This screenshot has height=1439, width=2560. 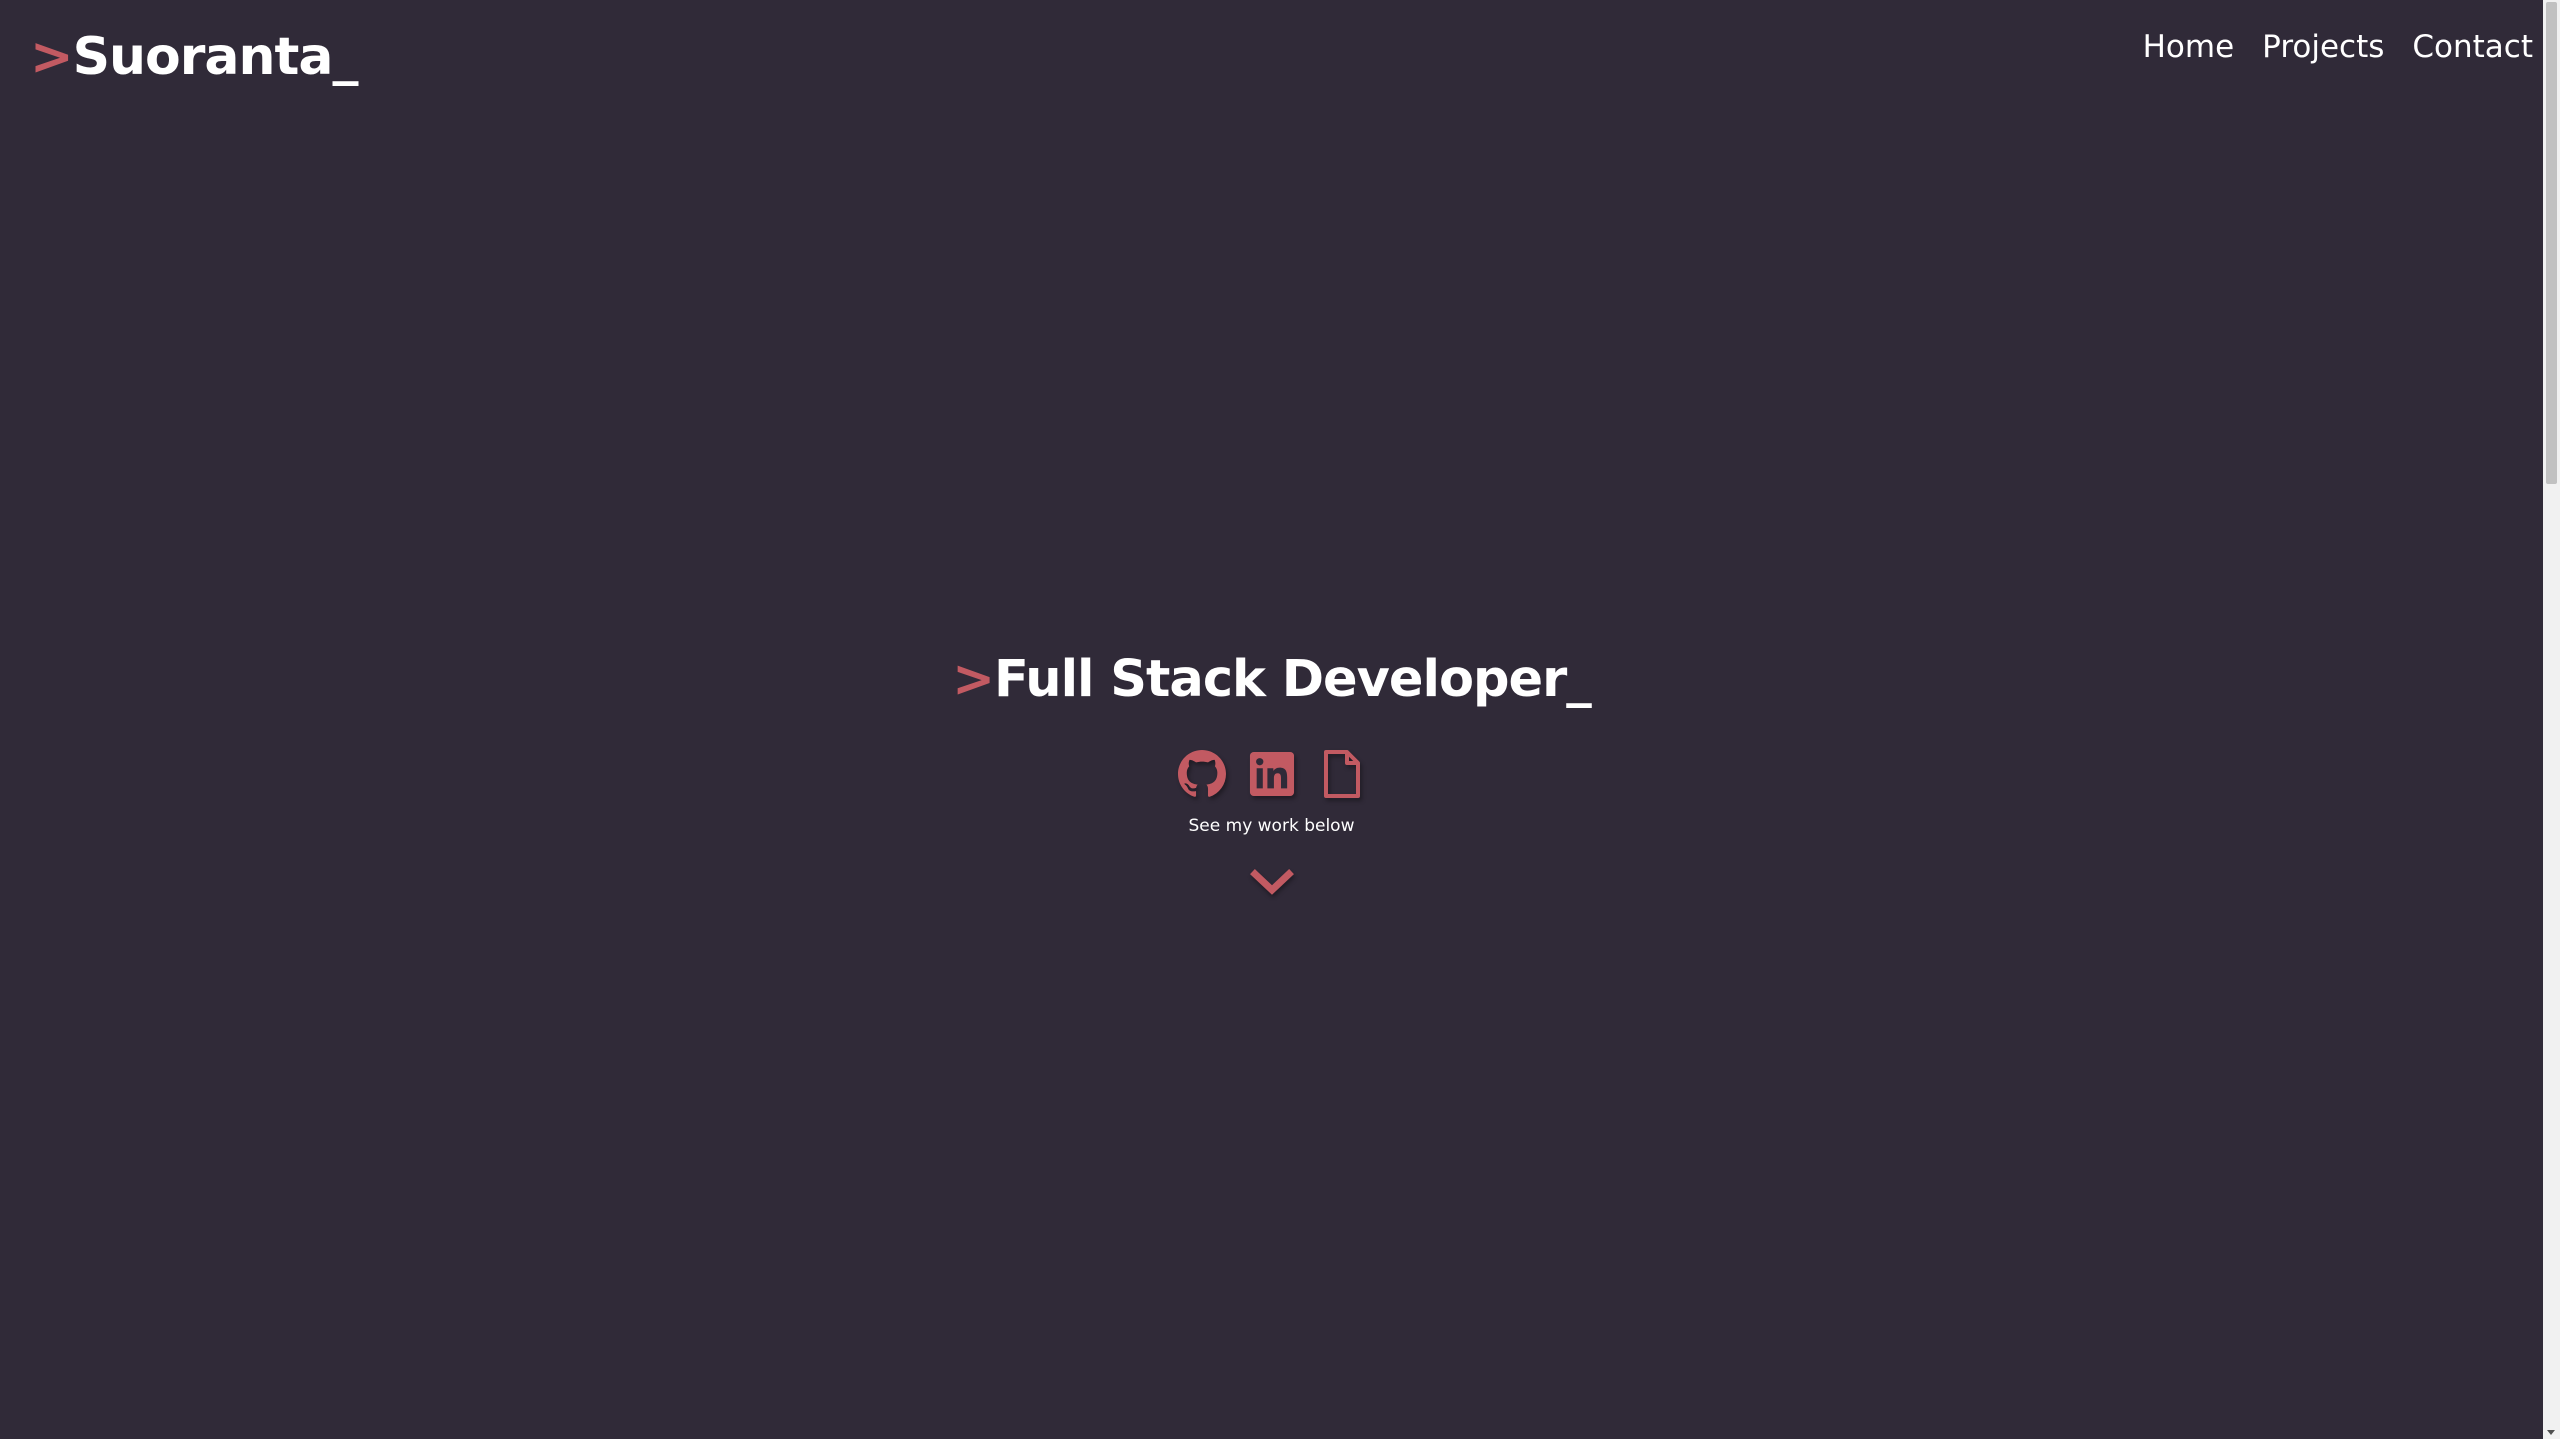 What do you see at coordinates (2189, 47) in the screenshot?
I see `nav-home-link: Home` at bounding box center [2189, 47].